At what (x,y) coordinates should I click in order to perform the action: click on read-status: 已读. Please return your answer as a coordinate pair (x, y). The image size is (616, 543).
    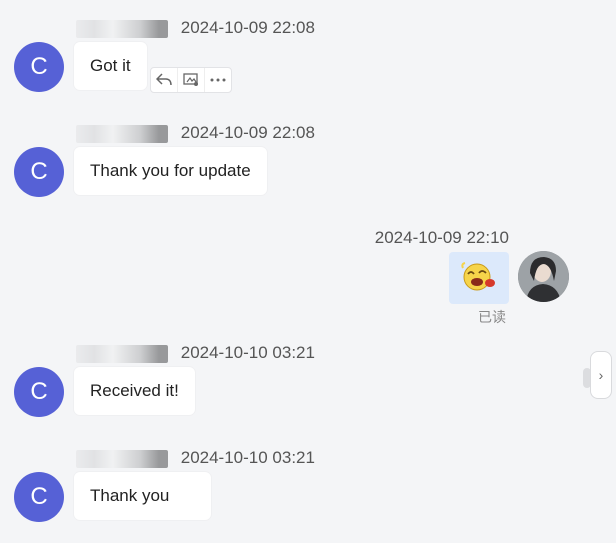
    Looking at the image, I should click on (492, 317).